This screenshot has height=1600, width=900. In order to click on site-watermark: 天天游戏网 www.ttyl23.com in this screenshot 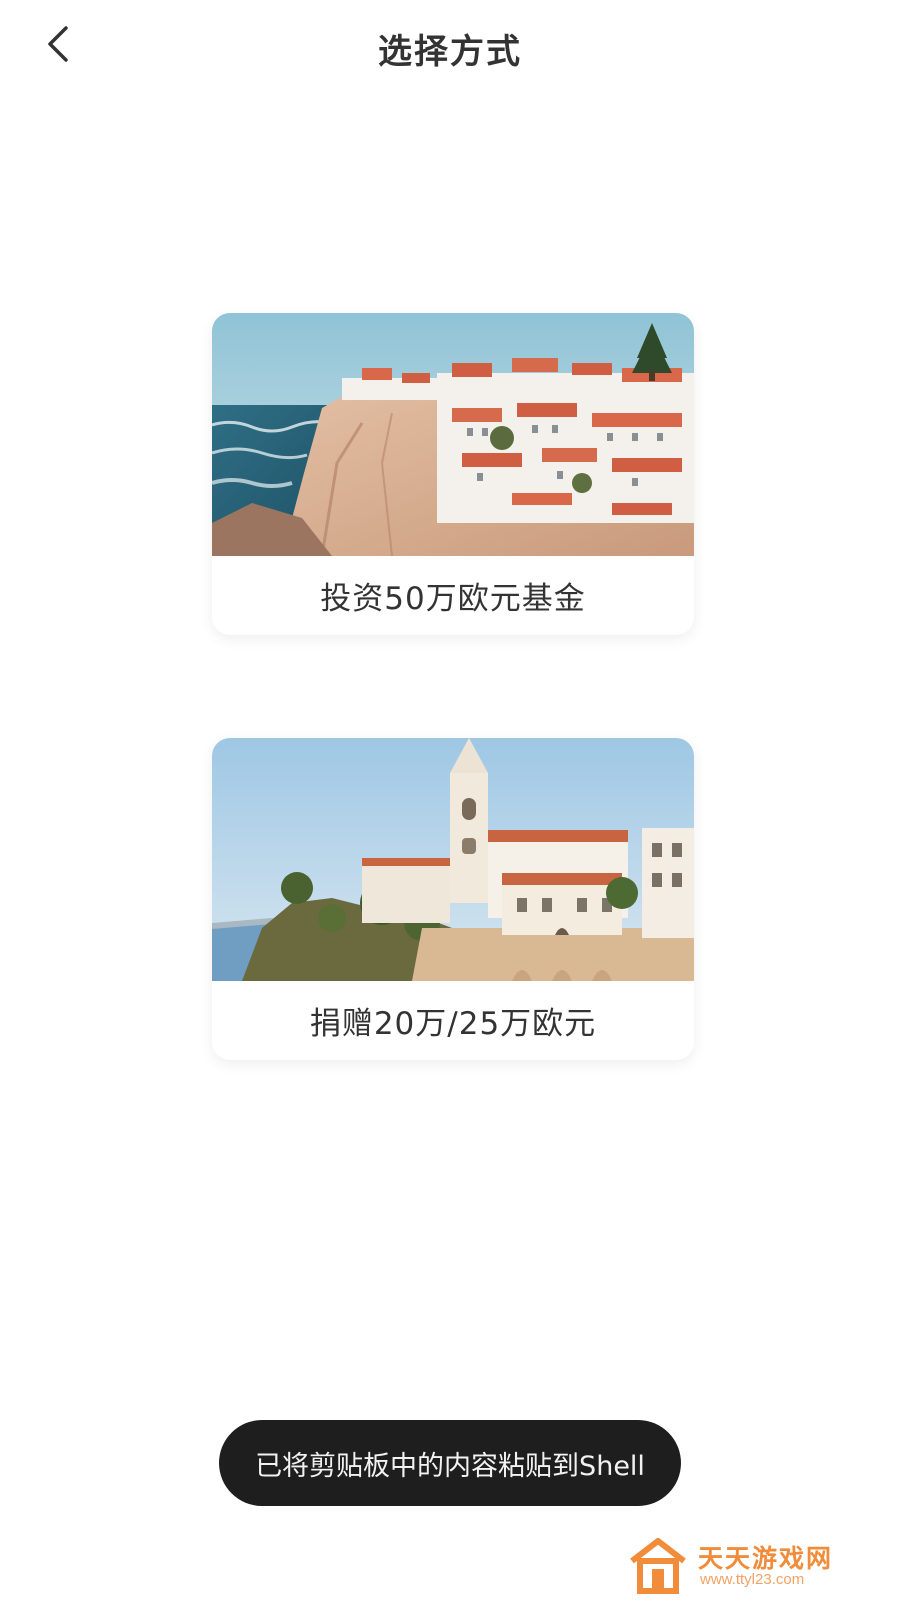, I will do `click(759, 1565)`.